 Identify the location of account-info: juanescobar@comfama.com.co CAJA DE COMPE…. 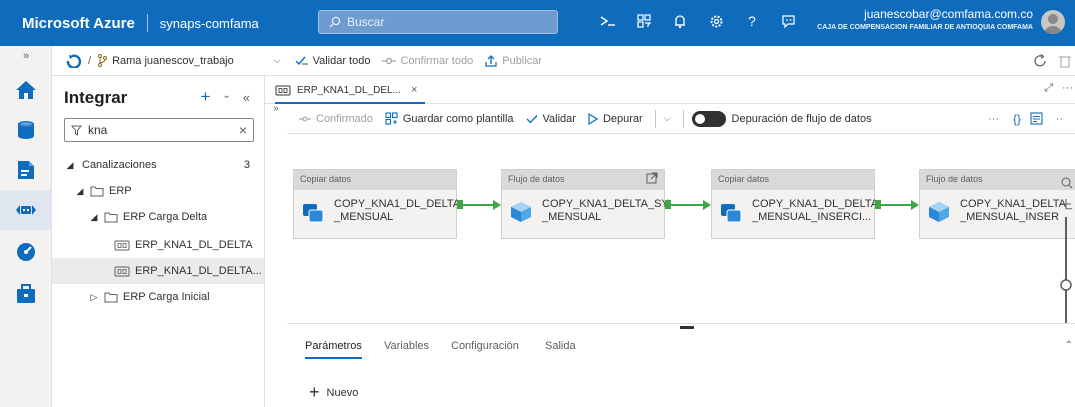
(925, 21).